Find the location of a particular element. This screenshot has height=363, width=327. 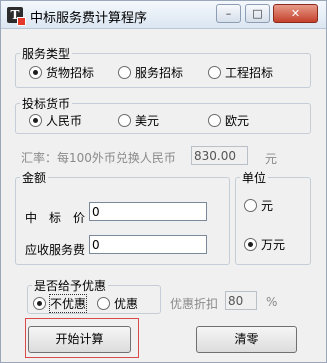

radio-engineering-label: 工程招标 is located at coordinates (249, 72).